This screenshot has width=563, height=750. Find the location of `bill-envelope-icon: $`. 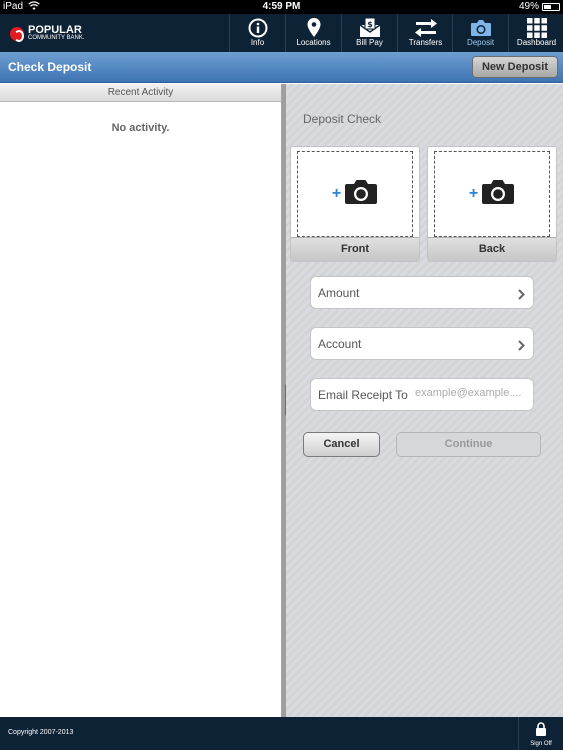

bill-envelope-icon: $ is located at coordinates (369, 26).